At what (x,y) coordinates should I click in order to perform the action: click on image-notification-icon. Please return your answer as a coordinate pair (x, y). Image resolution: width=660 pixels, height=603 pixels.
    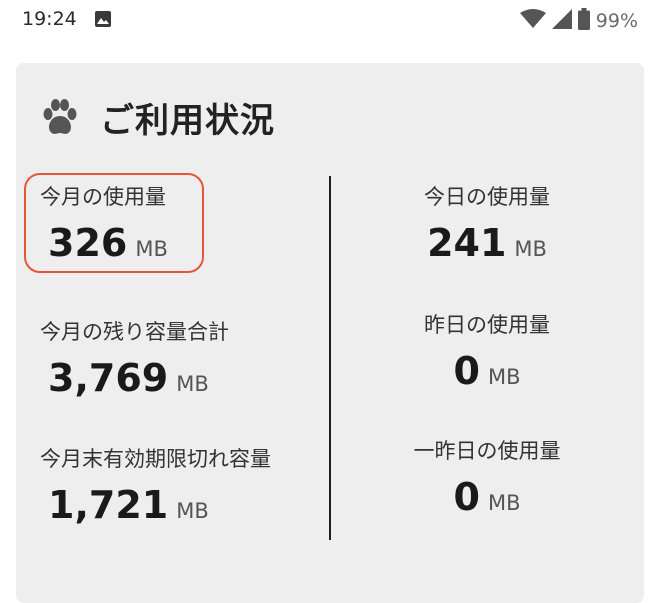
    Looking at the image, I should click on (103, 19).